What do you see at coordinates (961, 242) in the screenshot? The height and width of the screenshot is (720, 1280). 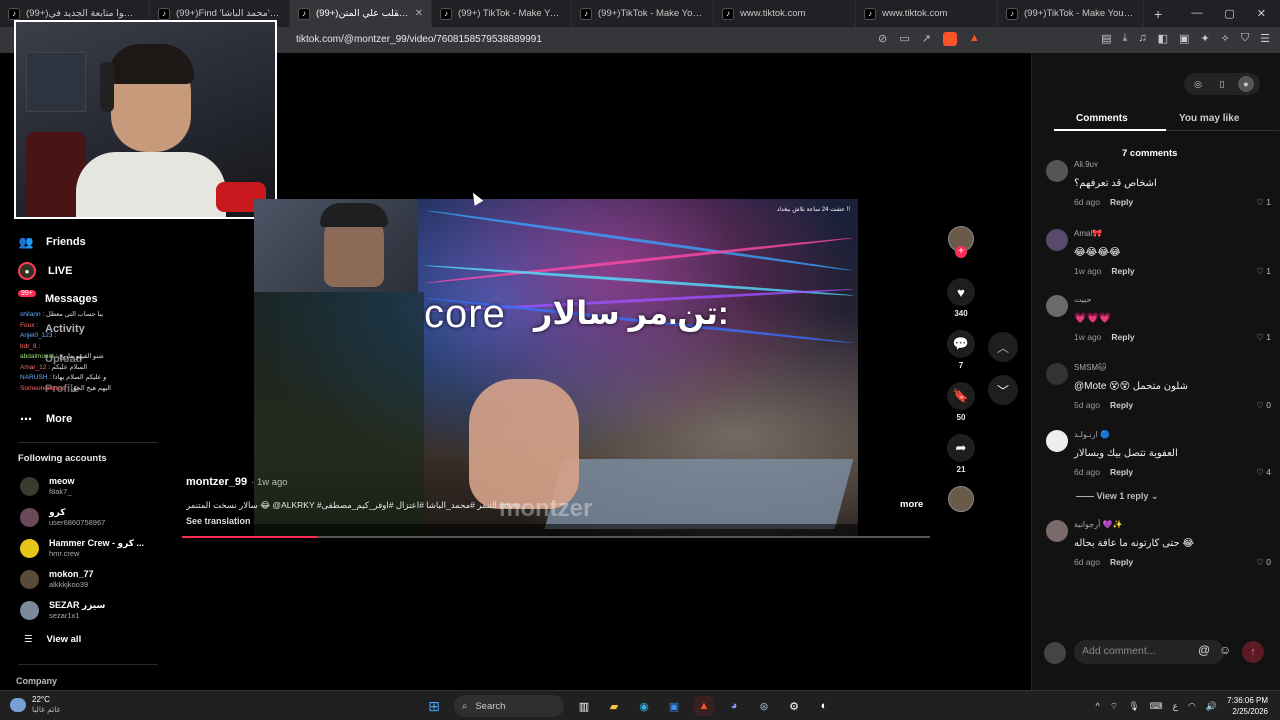 I see `creator-avatar-button: +` at bounding box center [961, 242].